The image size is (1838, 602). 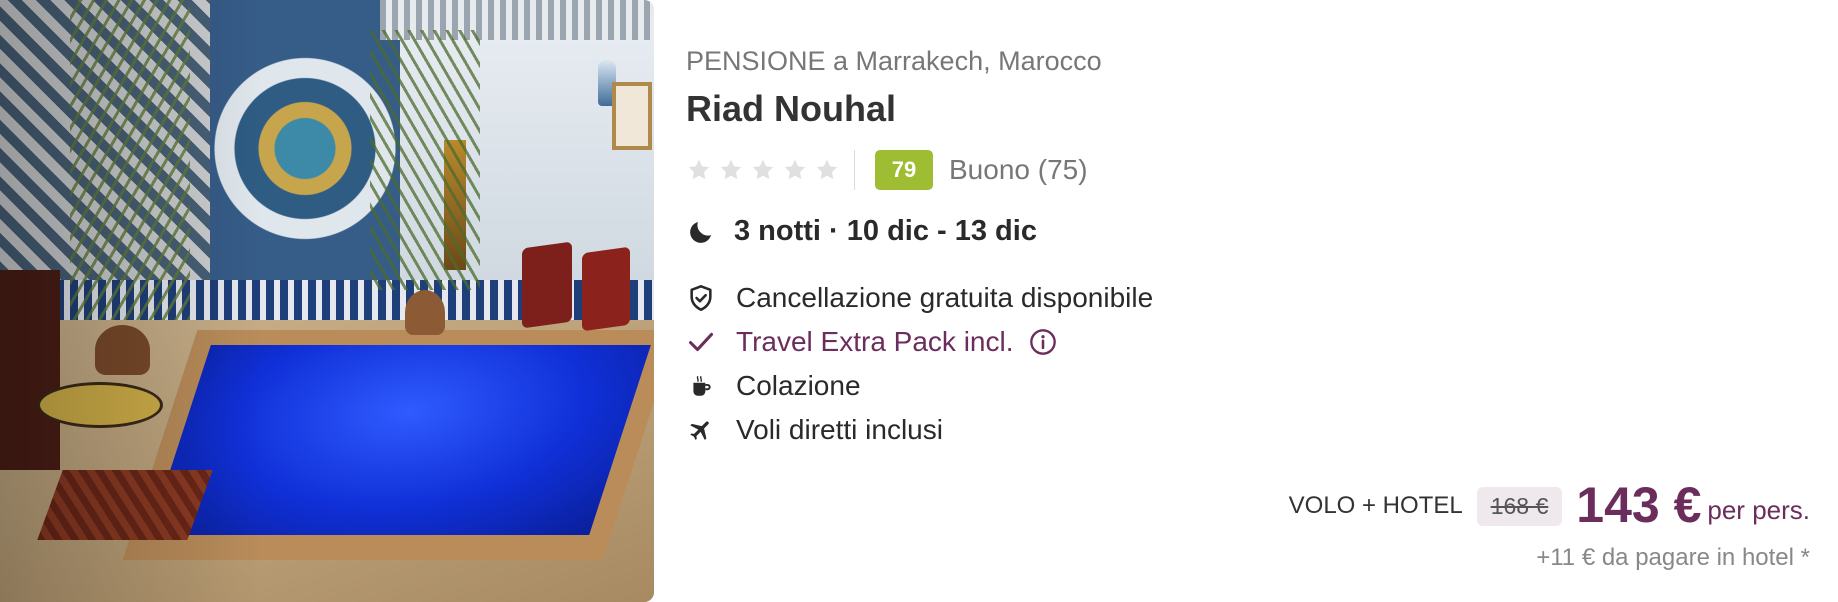 I want to click on feature-breakfast: Colazione, so click(x=919, y=386).